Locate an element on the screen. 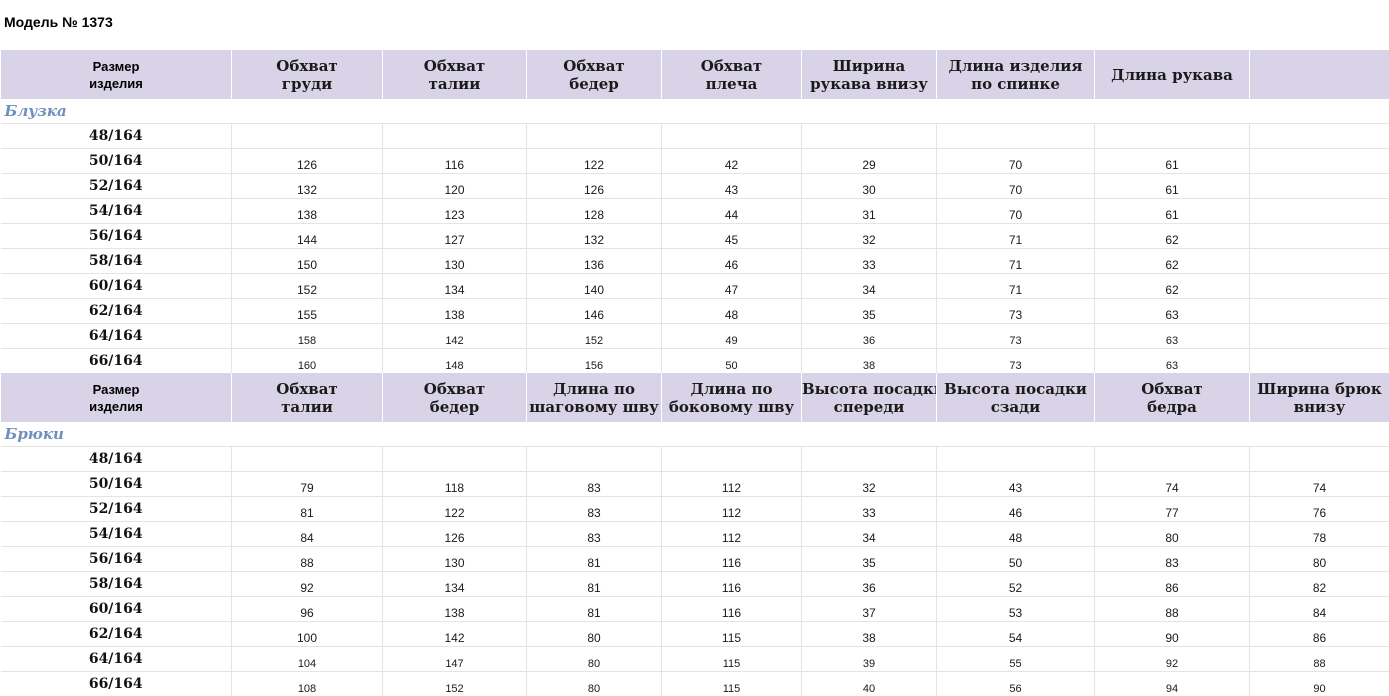 This screenshot has width=1389, height=696. header-line: Высота посадки is located at coordinates (869, 389).